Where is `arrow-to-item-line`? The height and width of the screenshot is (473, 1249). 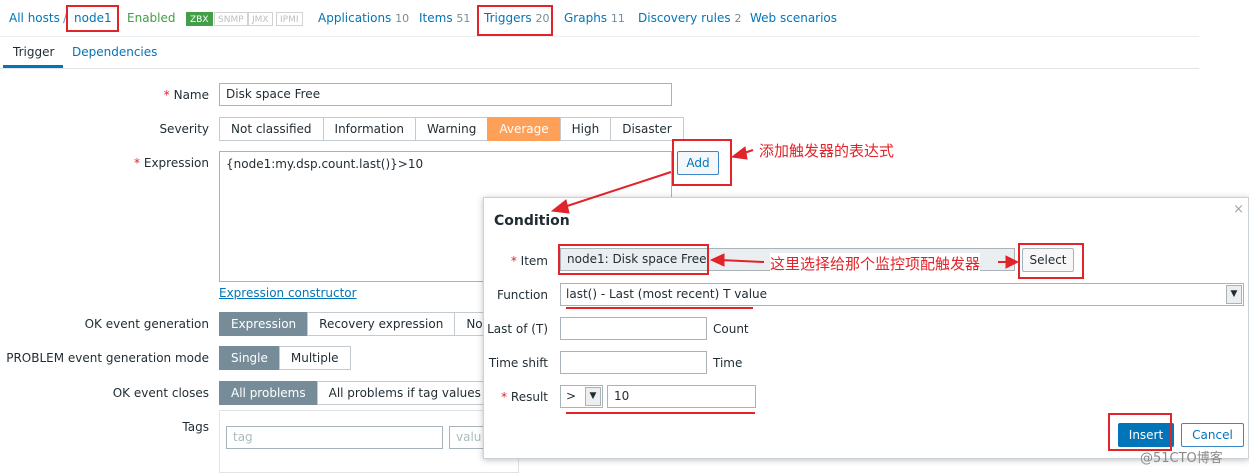 arrow-to-item-line is located at coordinates (742, 261).